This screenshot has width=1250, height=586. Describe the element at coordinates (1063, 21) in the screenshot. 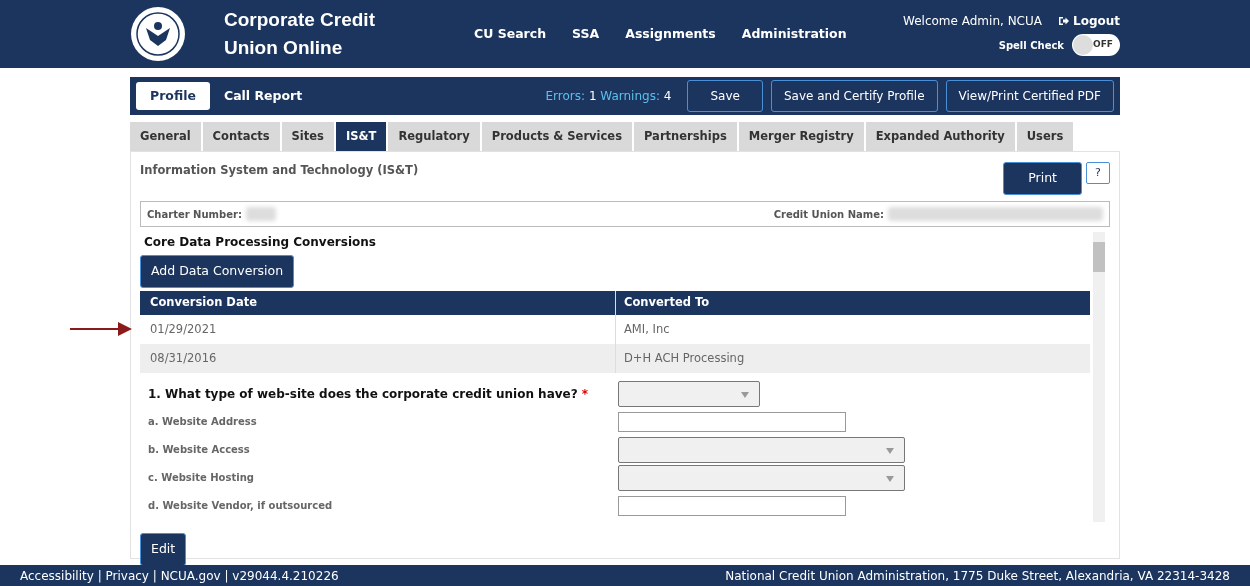

I see `logout-icon` at that location.